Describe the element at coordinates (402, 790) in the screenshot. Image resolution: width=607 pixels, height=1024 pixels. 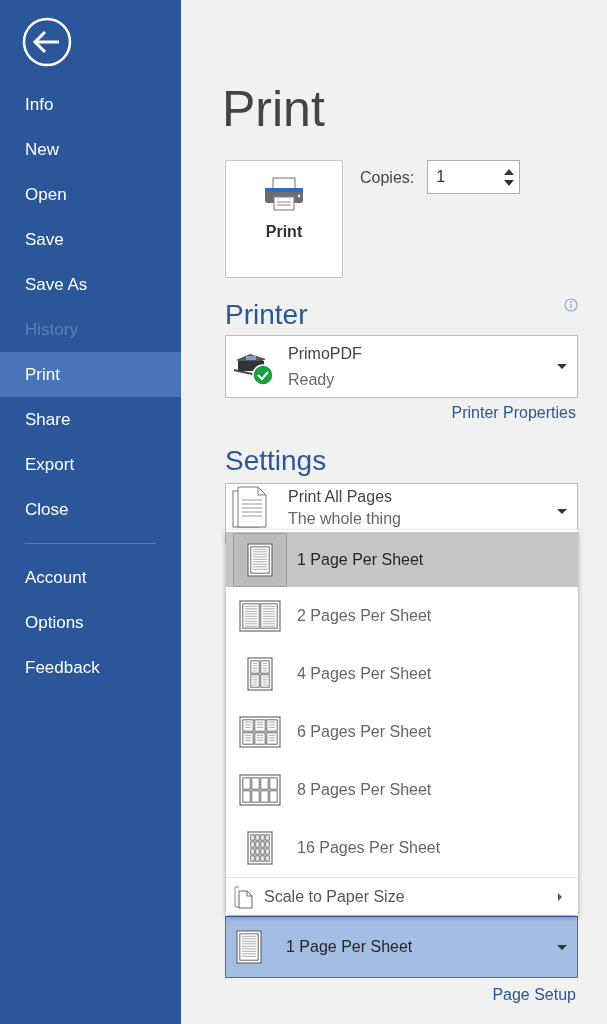
I see `menu-item: 8 Pages Per Sheet` at that location.